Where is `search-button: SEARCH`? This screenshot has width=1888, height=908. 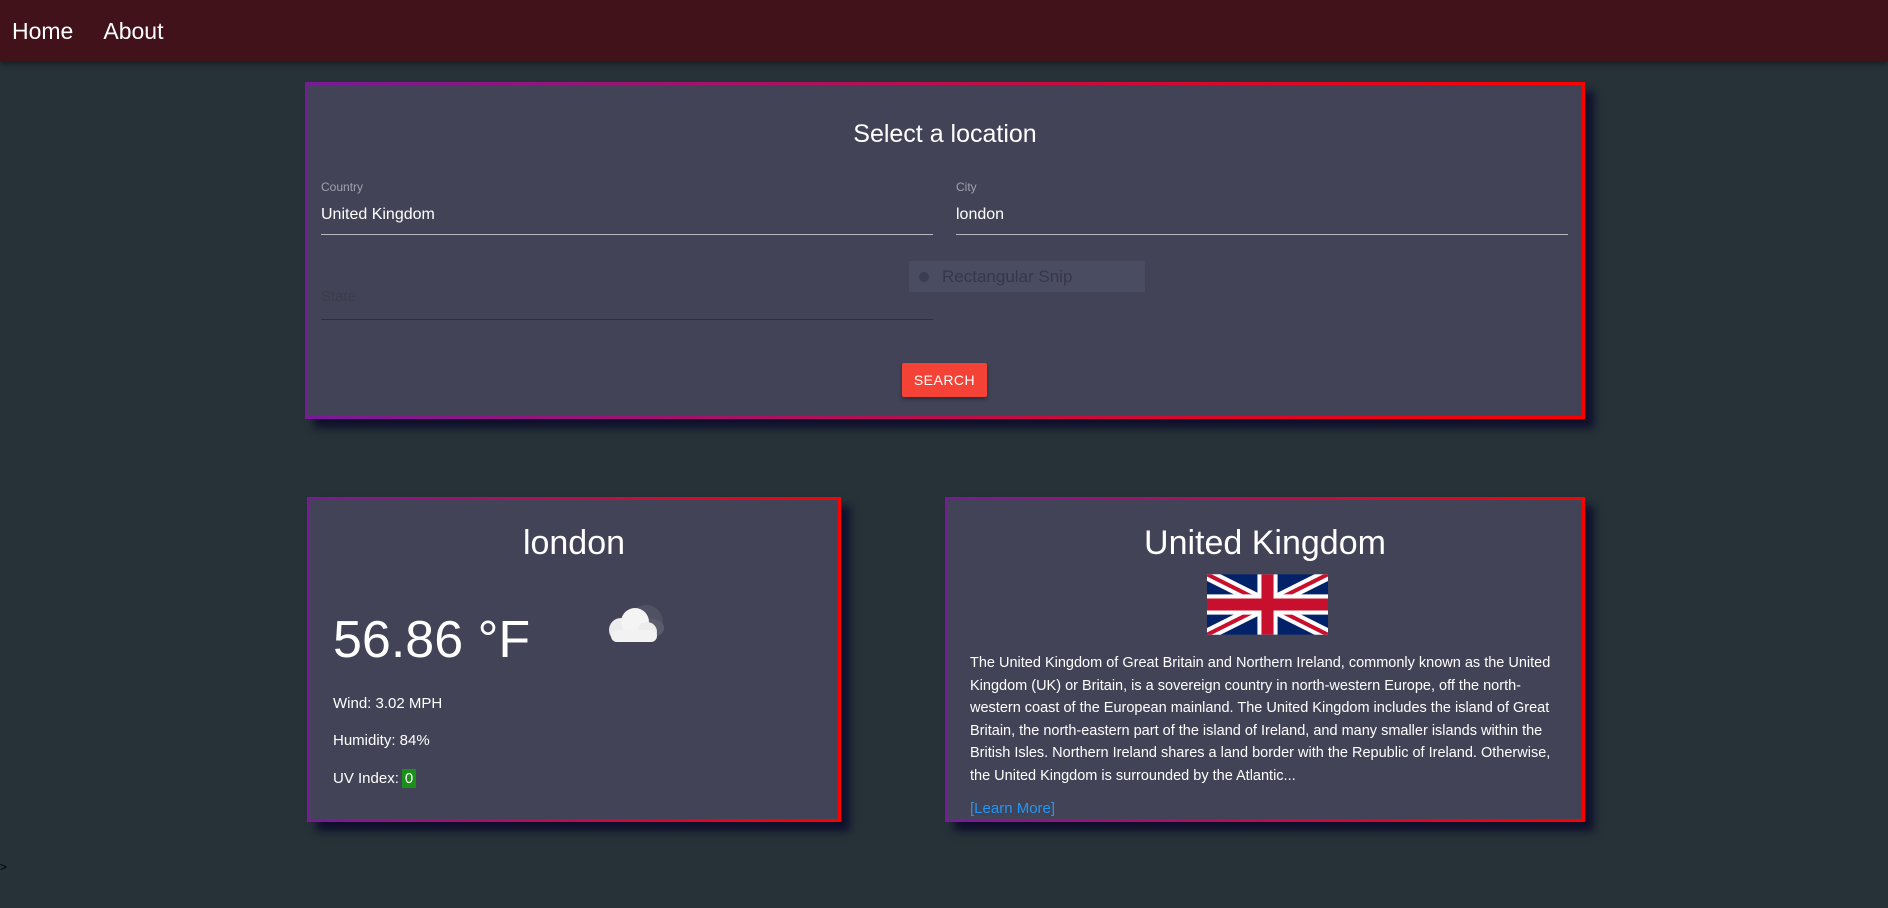
search-button: SEARCH is located at coordinates (944, 380).